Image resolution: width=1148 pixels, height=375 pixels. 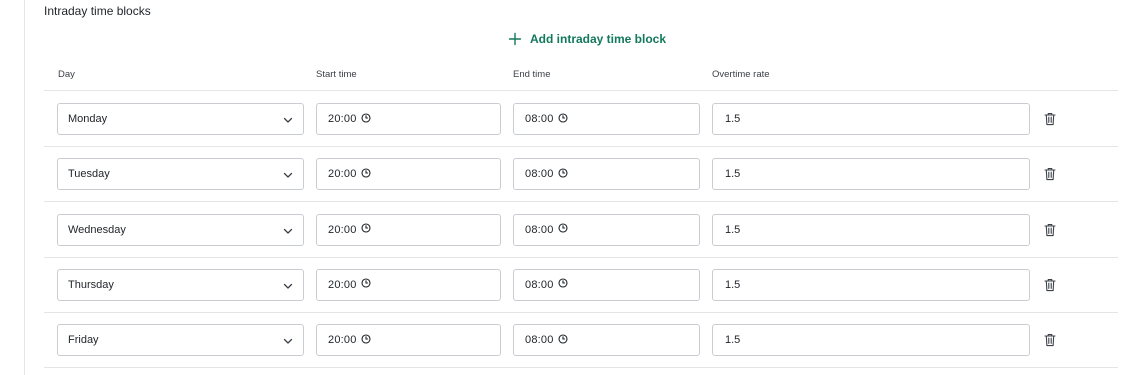 What do you see at coordinates (532, 74) in the screenshot?
I see `column-header-end-time: End time` at bounding box center [532, 74].